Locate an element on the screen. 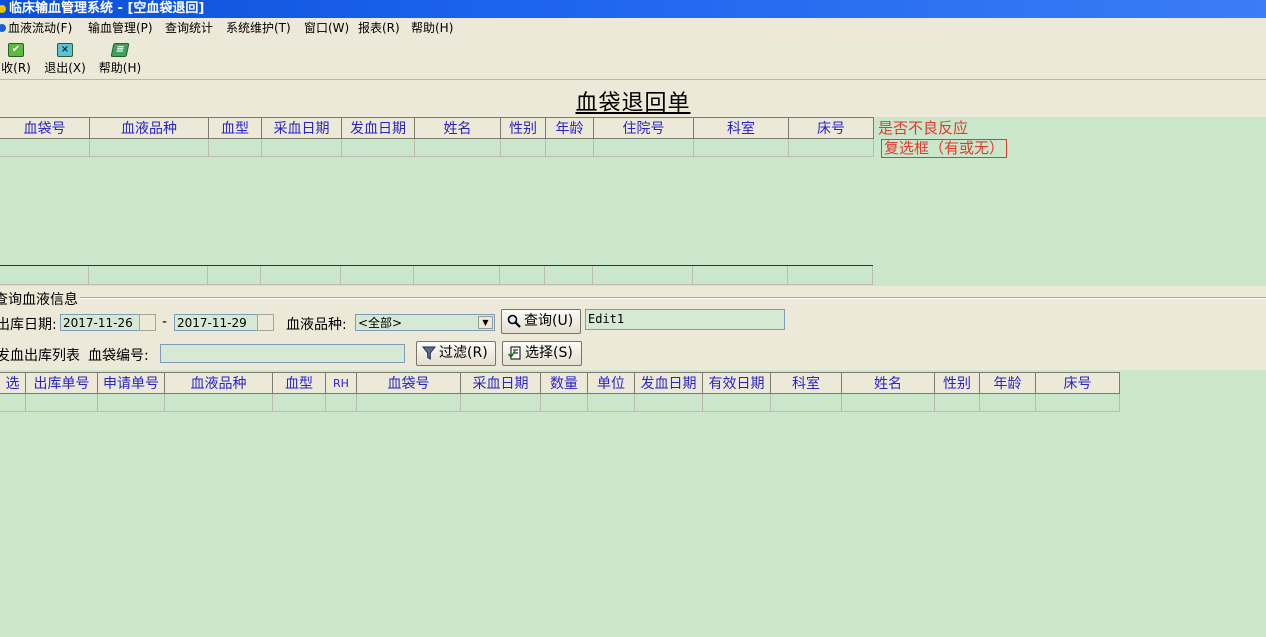  date-to-spin is located at coordinates (265, 322).